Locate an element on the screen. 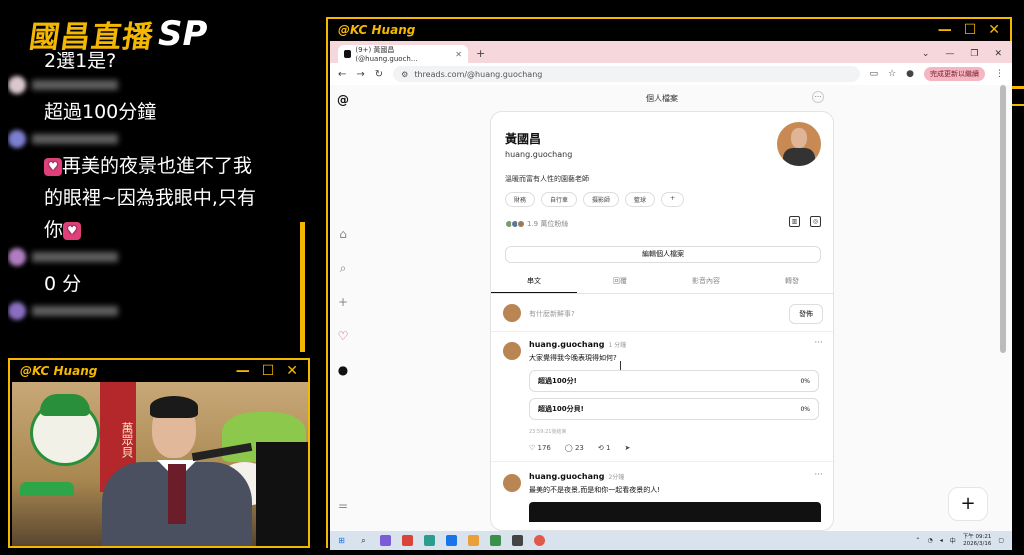  windows-start-icon: ⊞ is located at coordinates (341, 540).